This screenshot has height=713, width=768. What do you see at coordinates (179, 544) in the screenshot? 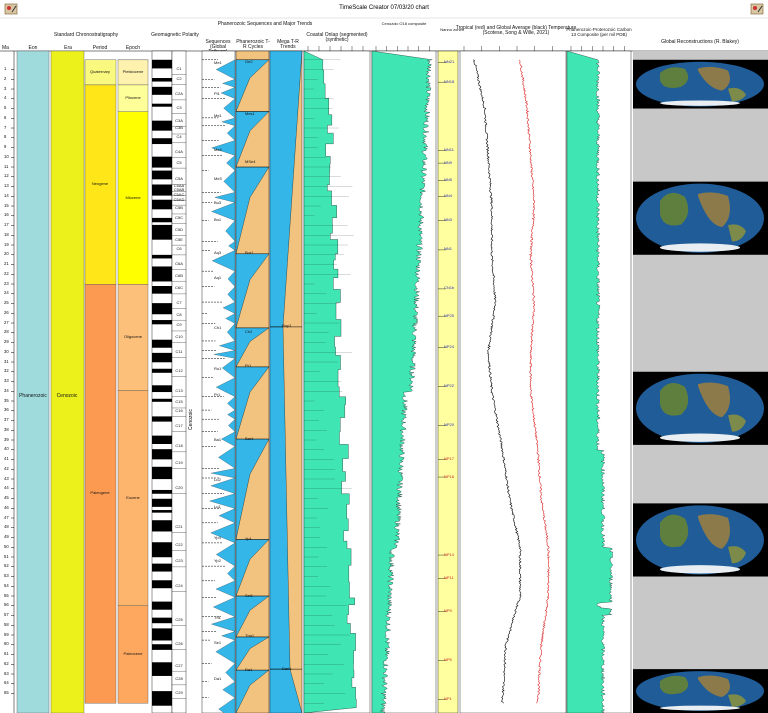
I see `chron-label: C22` at bounding box center [179, 544].